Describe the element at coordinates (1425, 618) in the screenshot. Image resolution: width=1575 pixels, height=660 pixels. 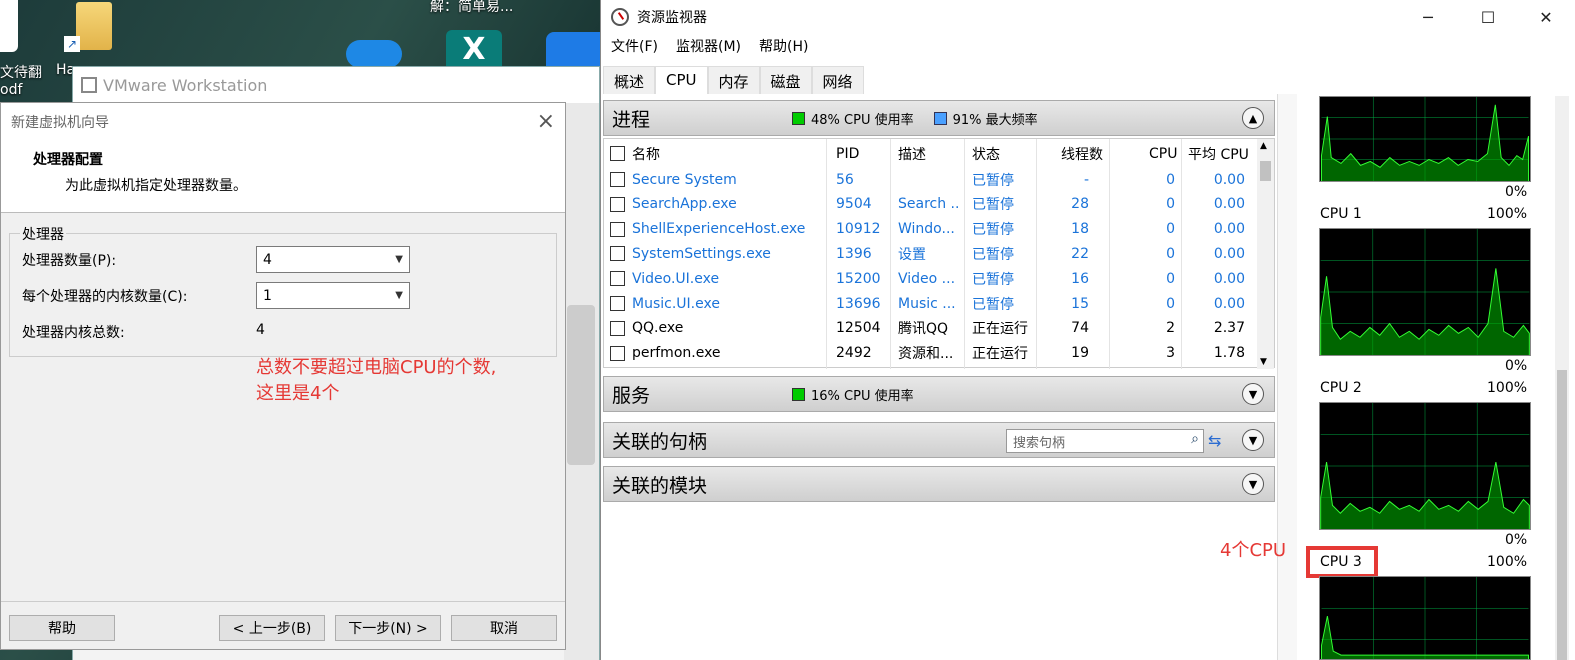
I see `graph-grid` at that location.